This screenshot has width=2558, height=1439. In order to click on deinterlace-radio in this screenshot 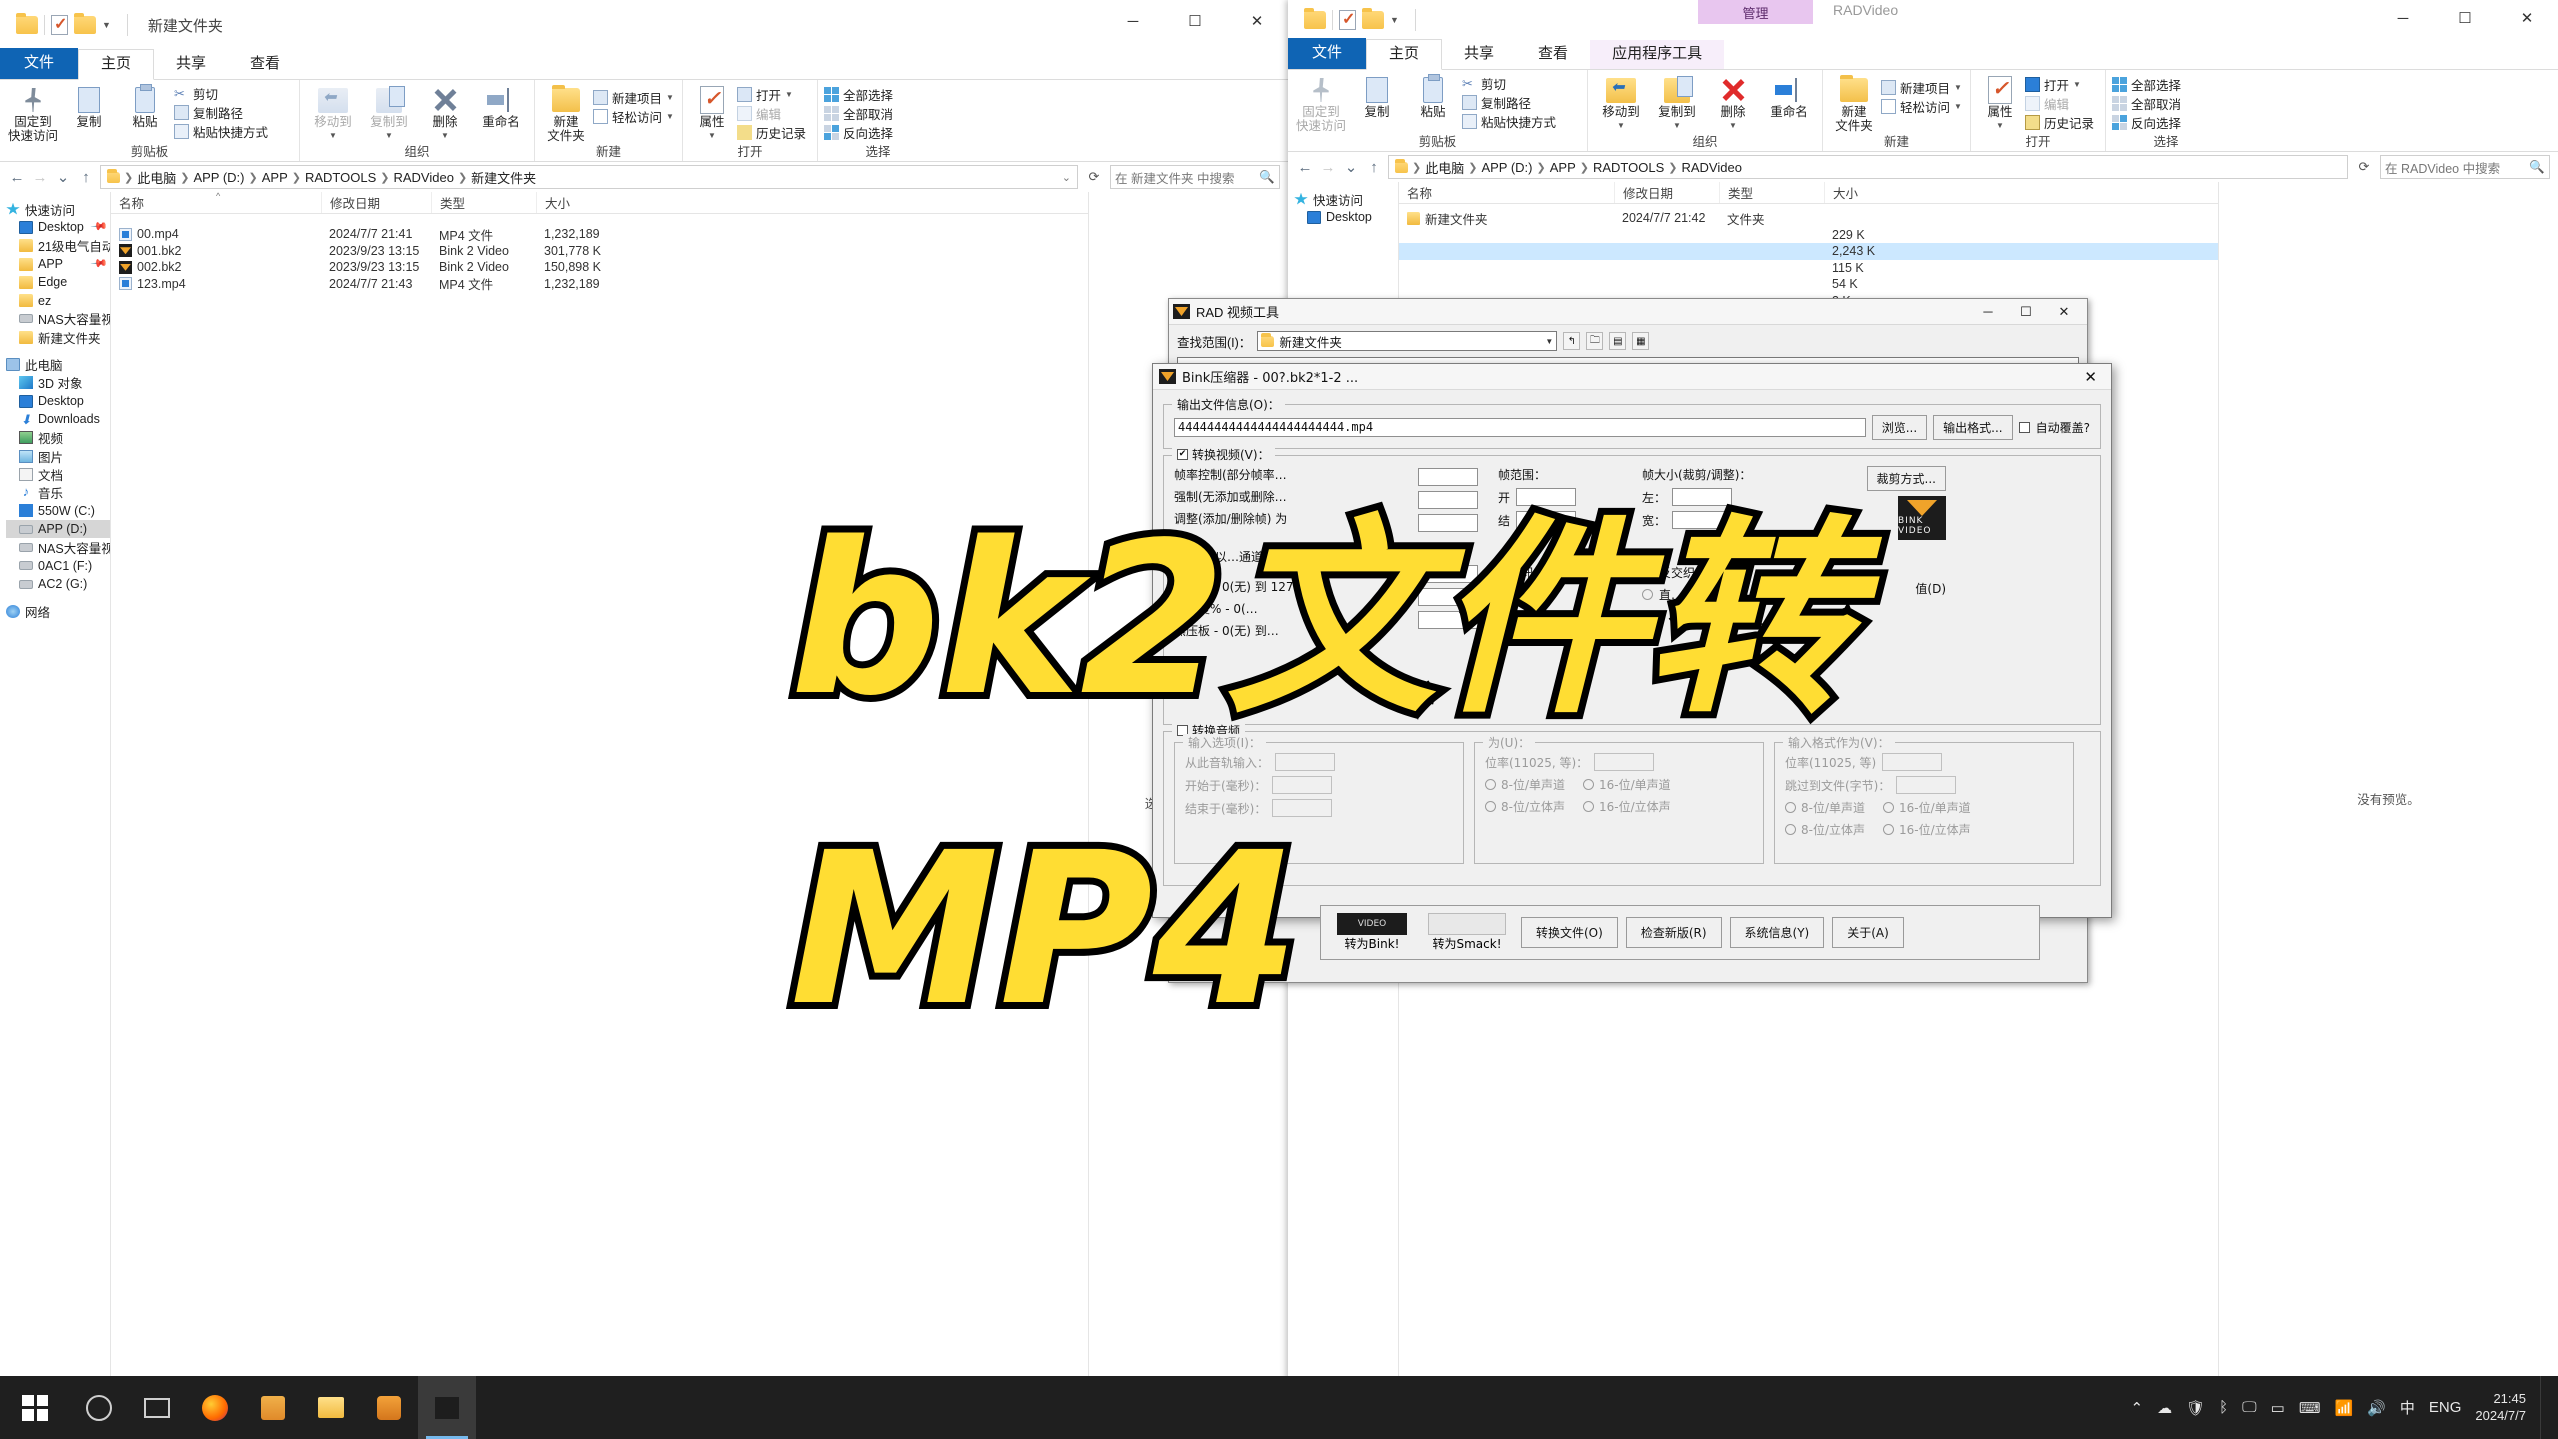, I will do `click(1647, 572)`.